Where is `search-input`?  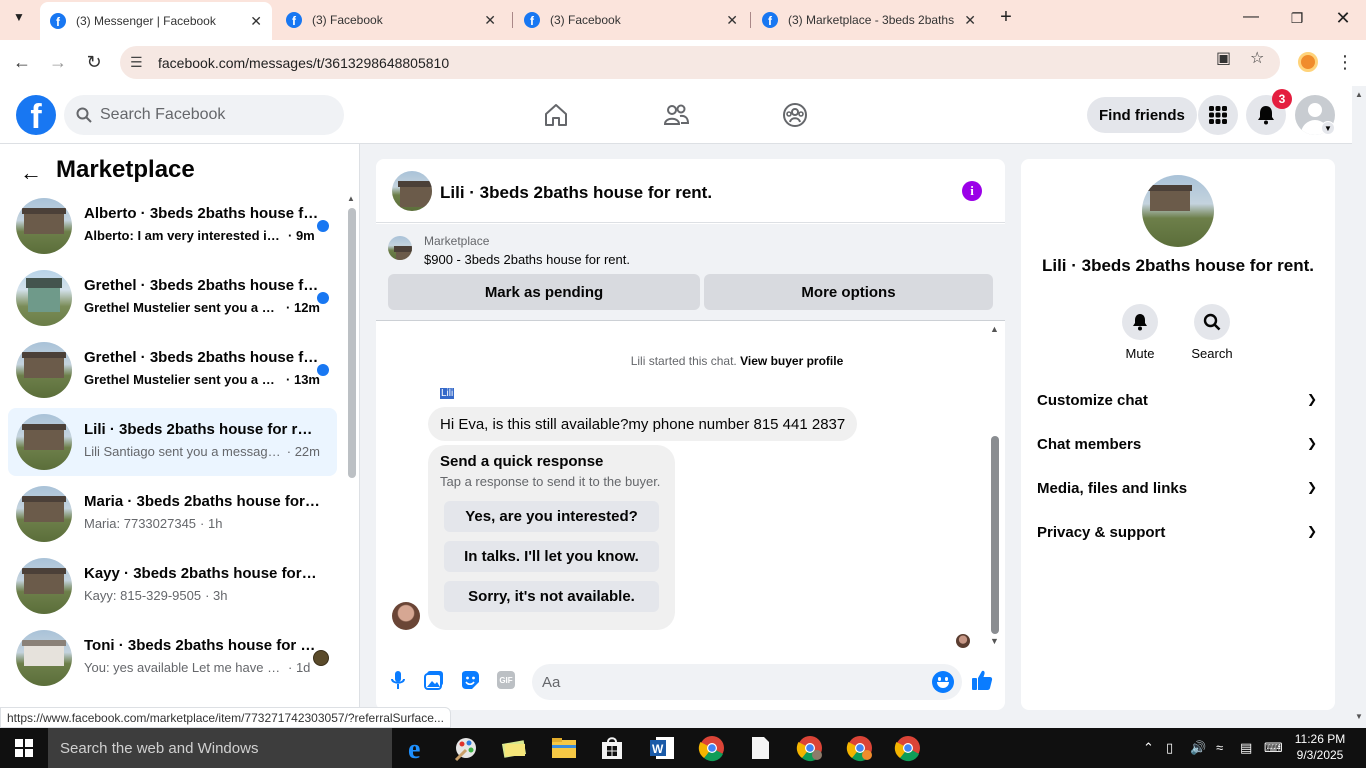 search-input is located at coordinates (210, 115).